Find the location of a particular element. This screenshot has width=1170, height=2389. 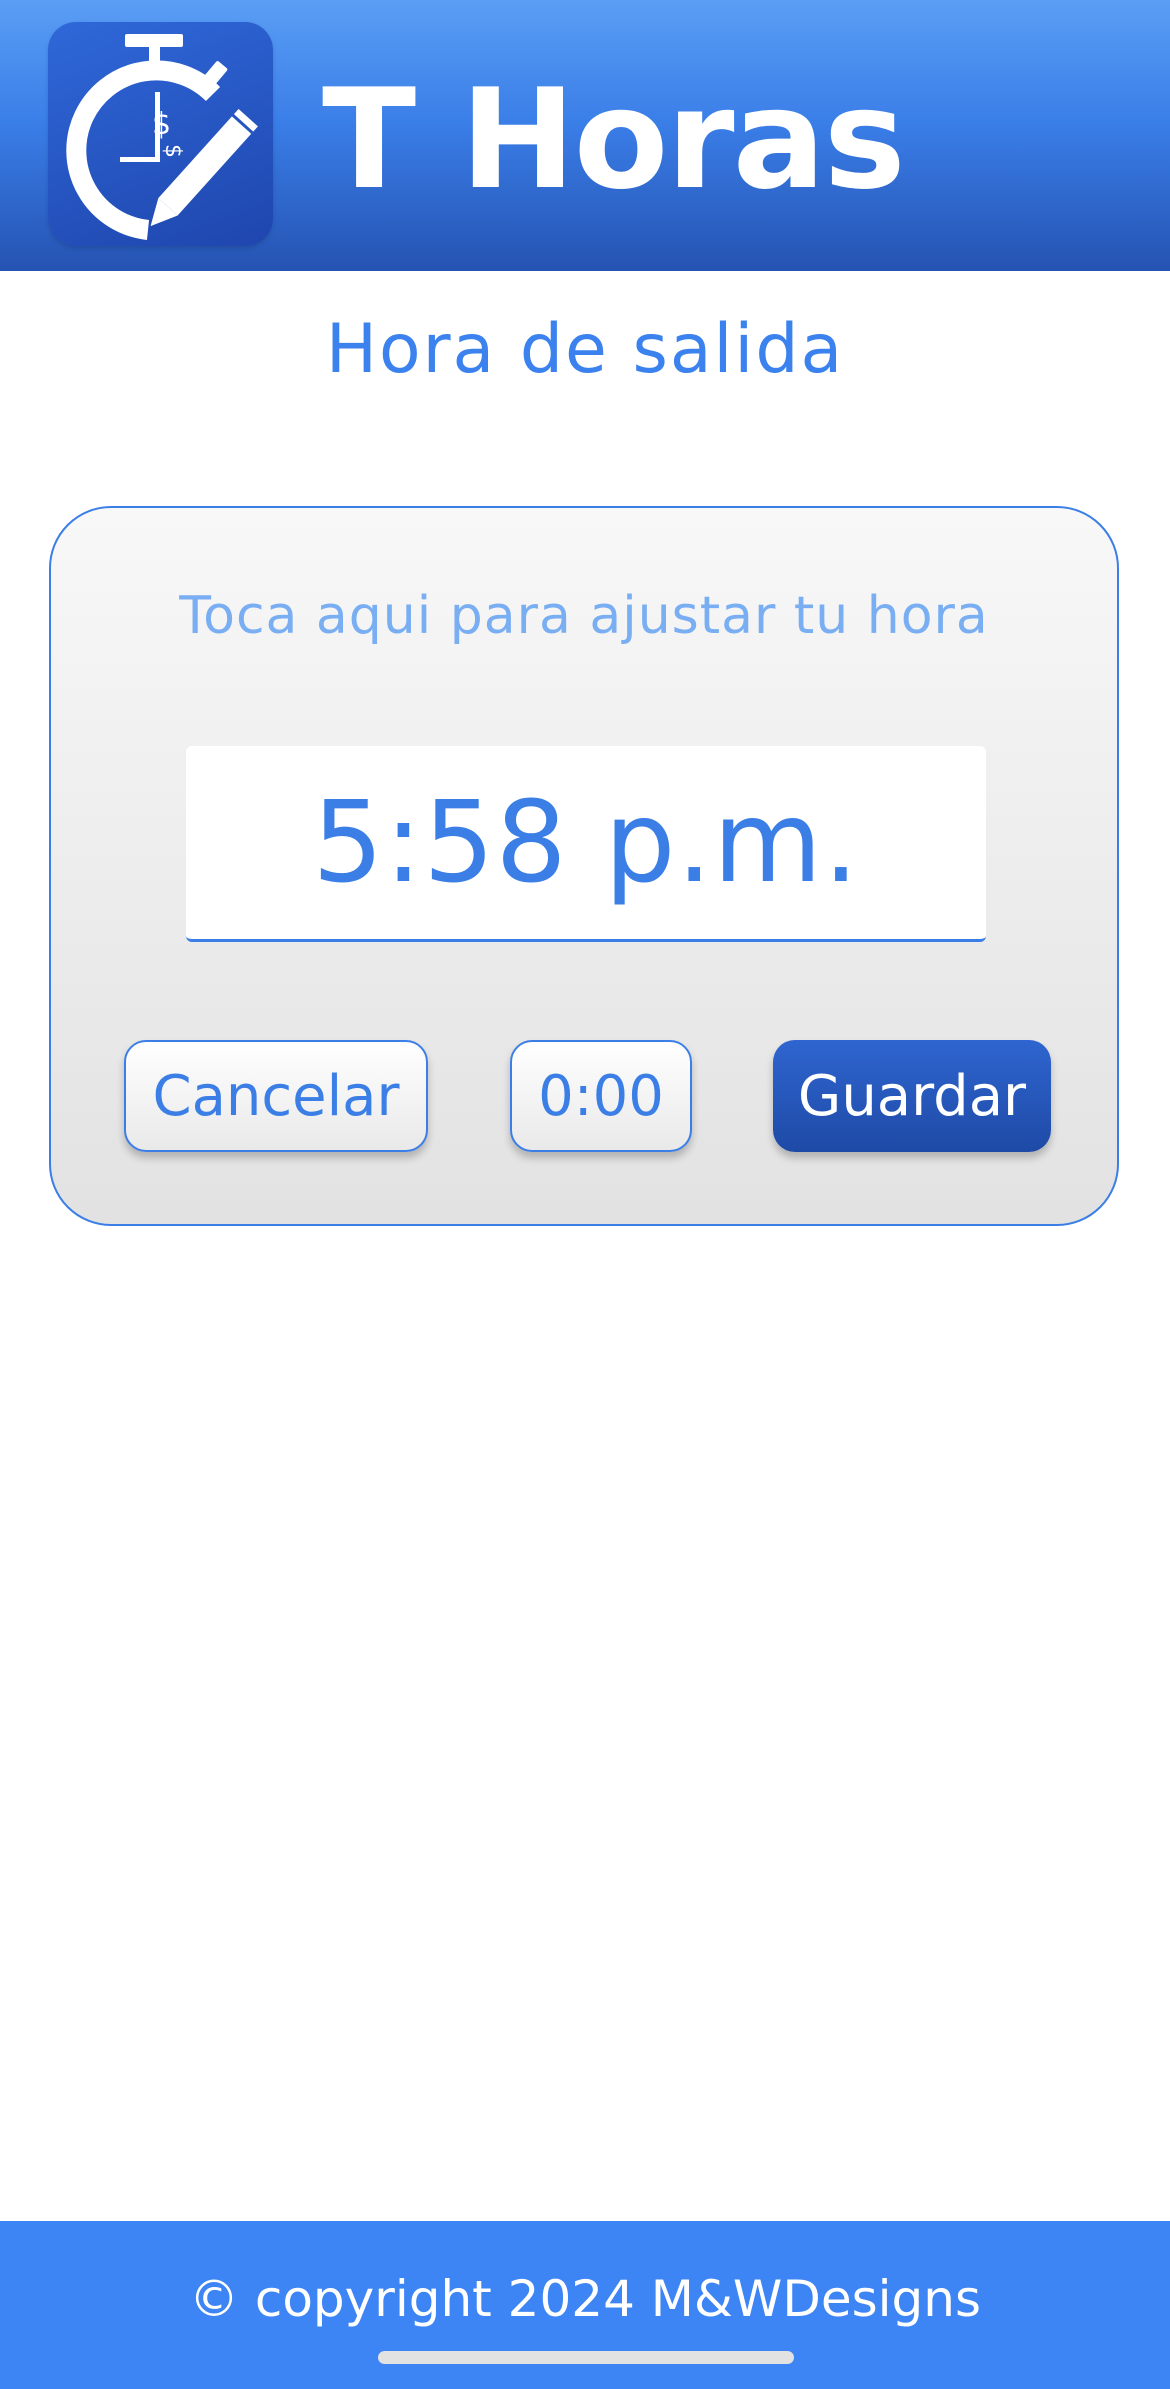

app-footer: © copyright 2024 M&WDesigns is located at coordinates (585, 2305).